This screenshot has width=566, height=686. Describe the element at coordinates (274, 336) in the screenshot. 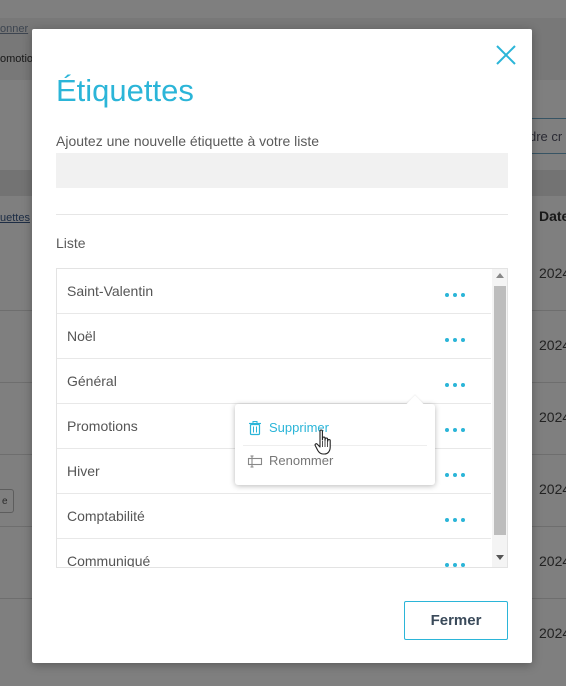

I see `list-item: Noël` at that location.